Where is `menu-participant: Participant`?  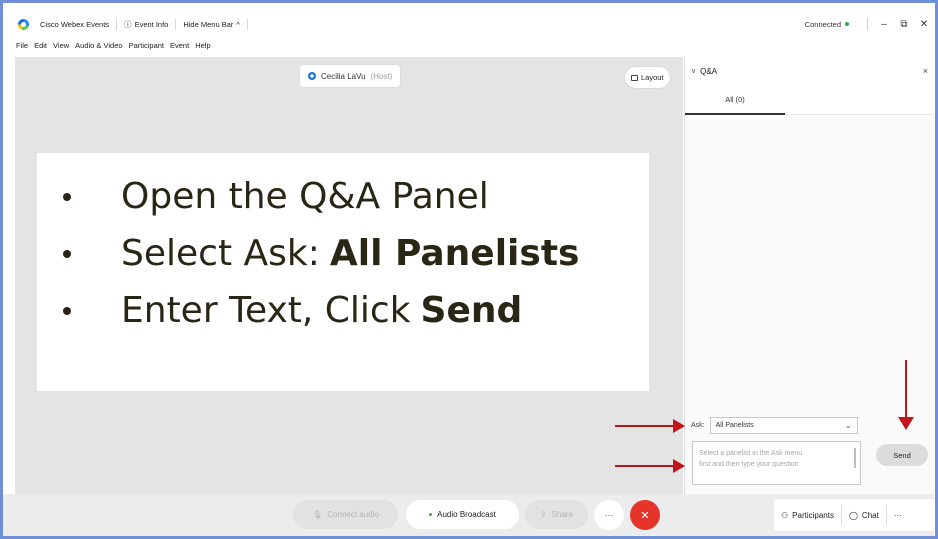
menu-participant: Participant is located at coordinates (146, 45).